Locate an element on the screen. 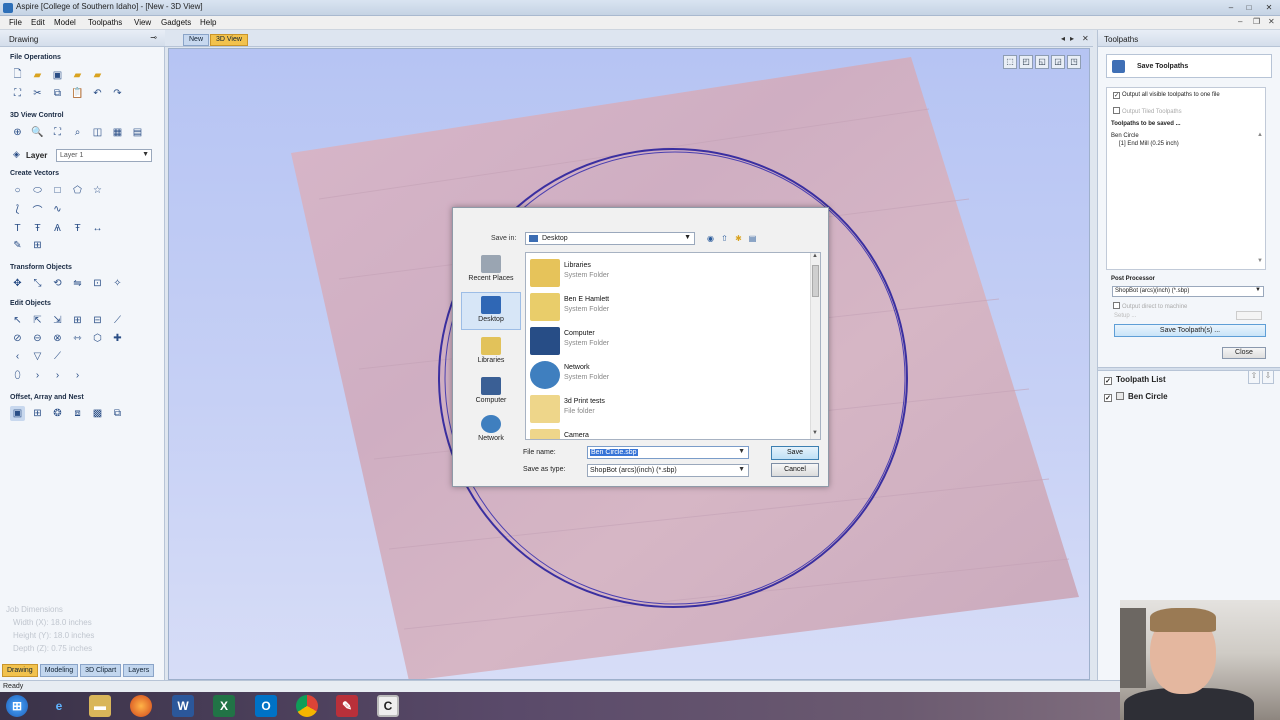 This screenshot has width=1280, height=720. measure-tool-icon: ⊞ is located at coordinates (37, 245).